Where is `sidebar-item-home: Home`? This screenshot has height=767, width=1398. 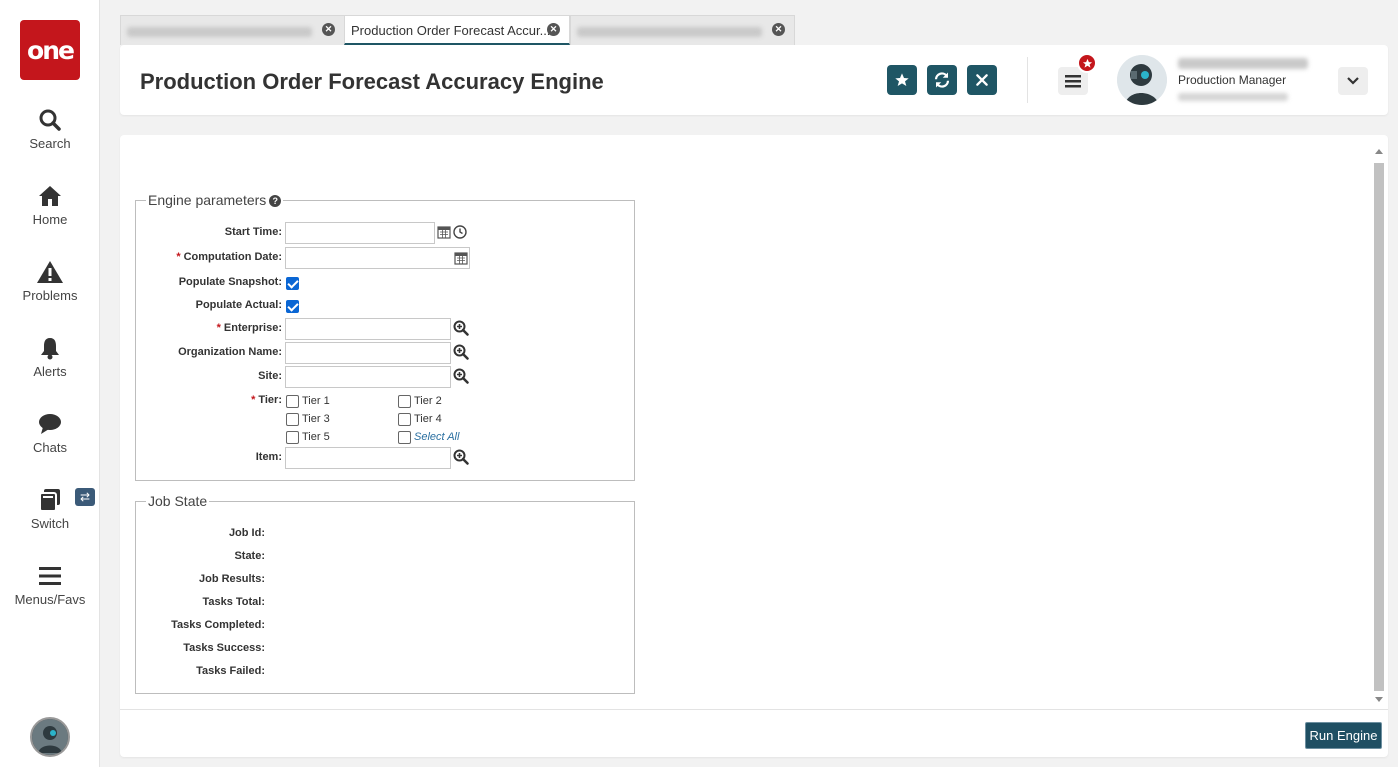
sidebar-item-home: Home is located at coordinates (50, 205).